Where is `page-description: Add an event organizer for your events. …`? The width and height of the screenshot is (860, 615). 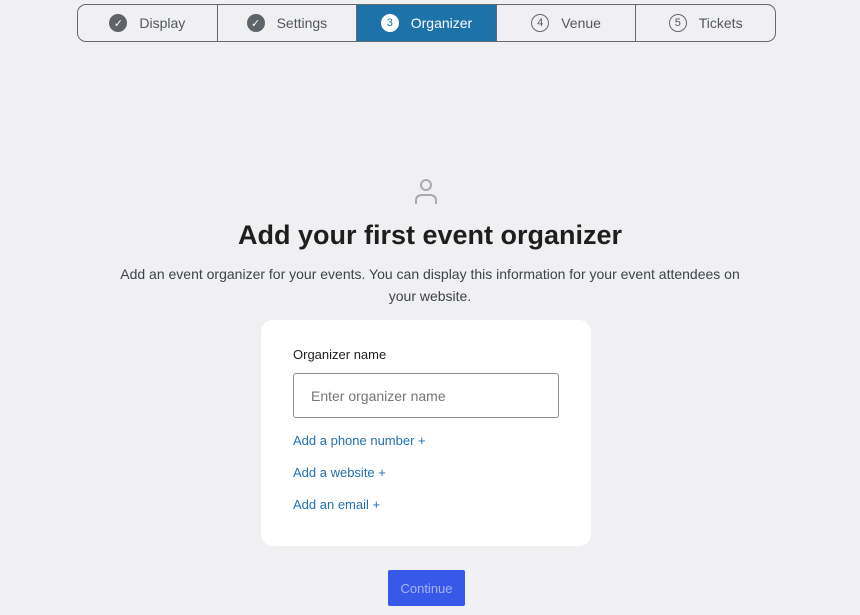 page-description: Add an event organizer for your events. … is located at coordinates (430, 285).